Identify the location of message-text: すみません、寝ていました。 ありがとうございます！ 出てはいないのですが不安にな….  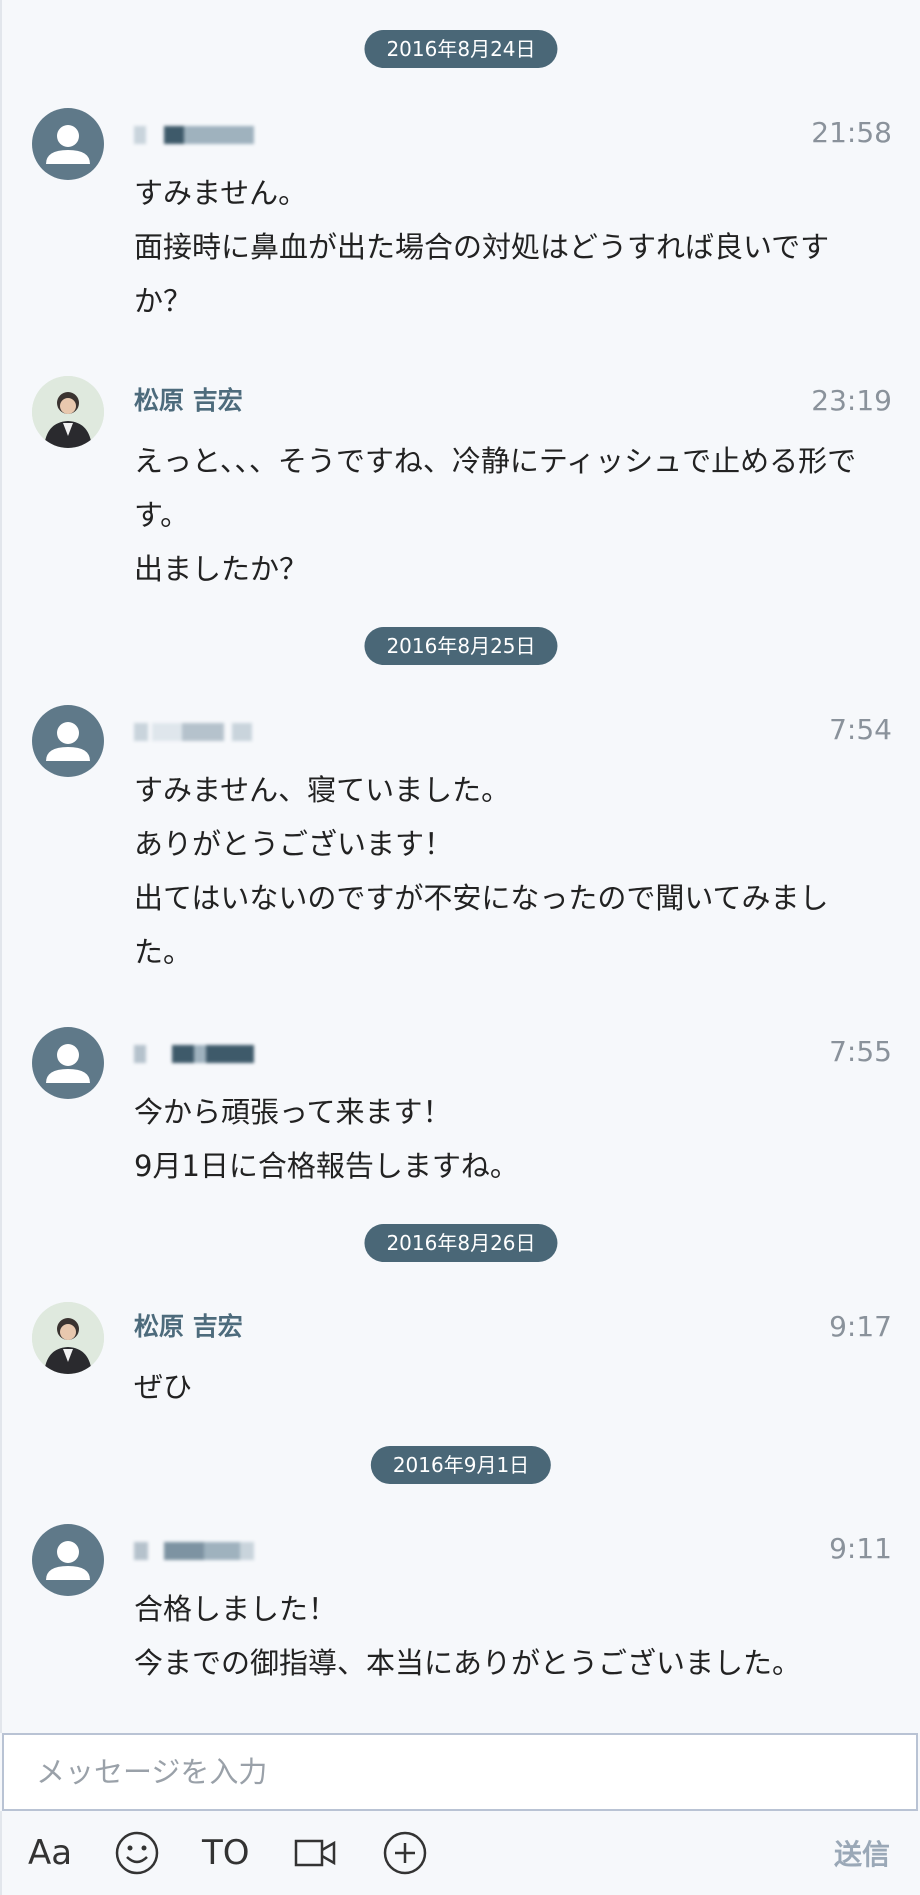
(481, 871).